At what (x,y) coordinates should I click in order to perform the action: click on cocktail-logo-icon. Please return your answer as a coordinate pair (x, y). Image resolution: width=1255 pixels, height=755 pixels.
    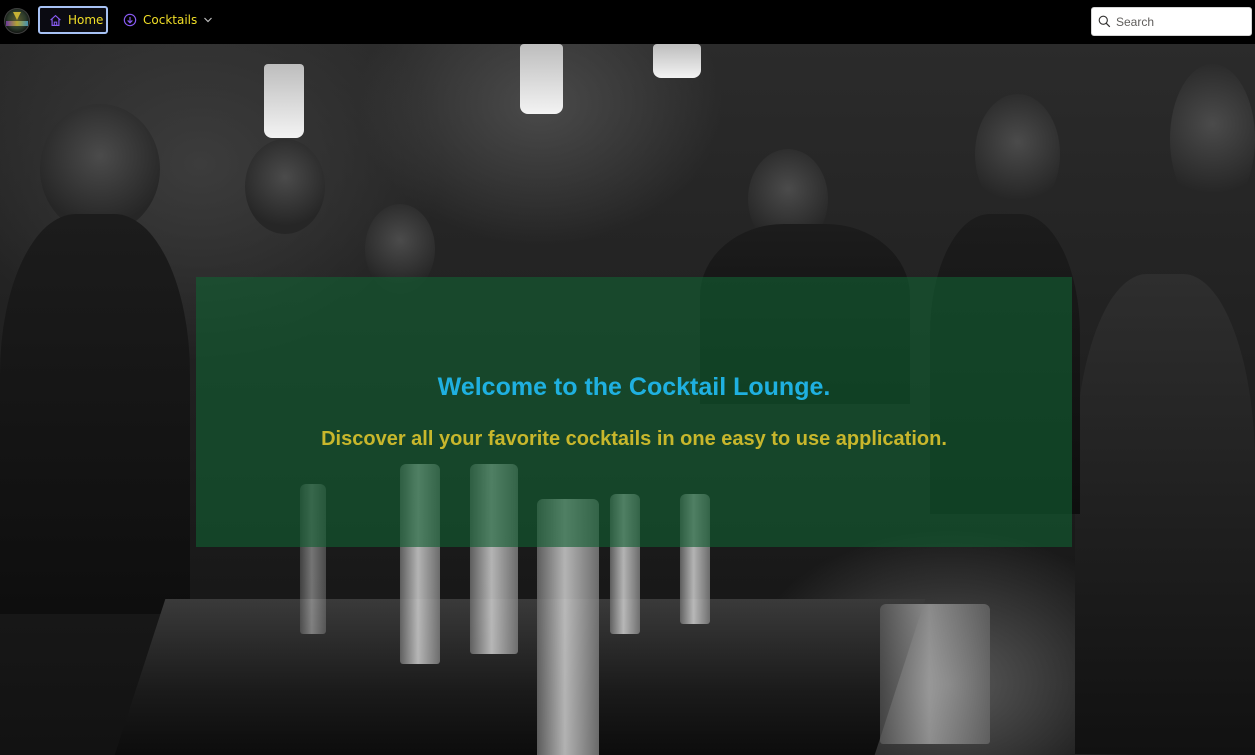
    Looking at the image, I should click on (17, 21).